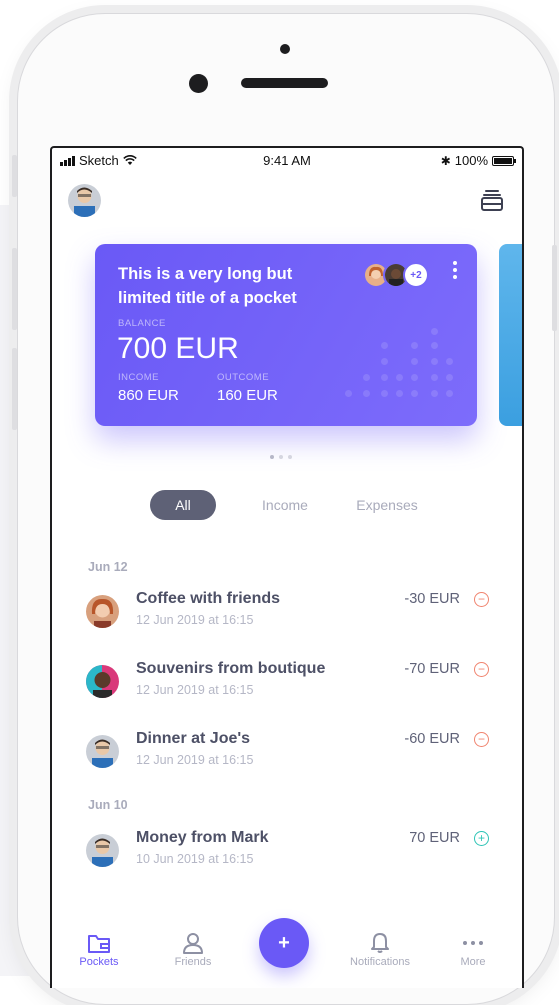 The height and width of the screenshot is (1005, 559). I want to click on tab-income: Income, so click(285, 505).